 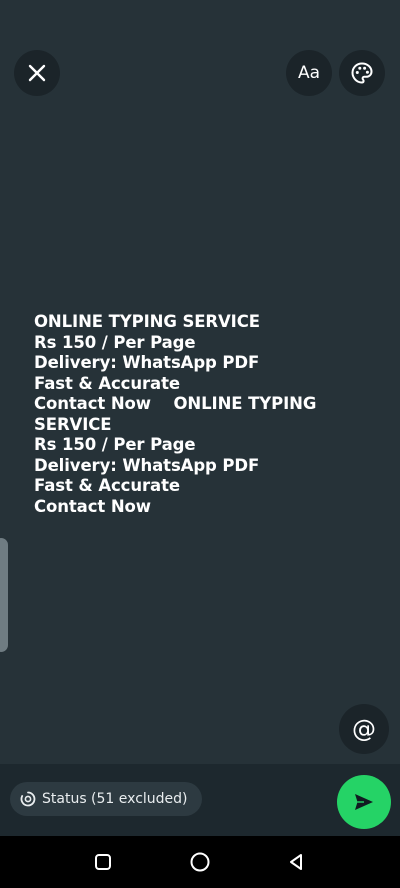 I want to click on palette-icon, so click(x=362, y=73).